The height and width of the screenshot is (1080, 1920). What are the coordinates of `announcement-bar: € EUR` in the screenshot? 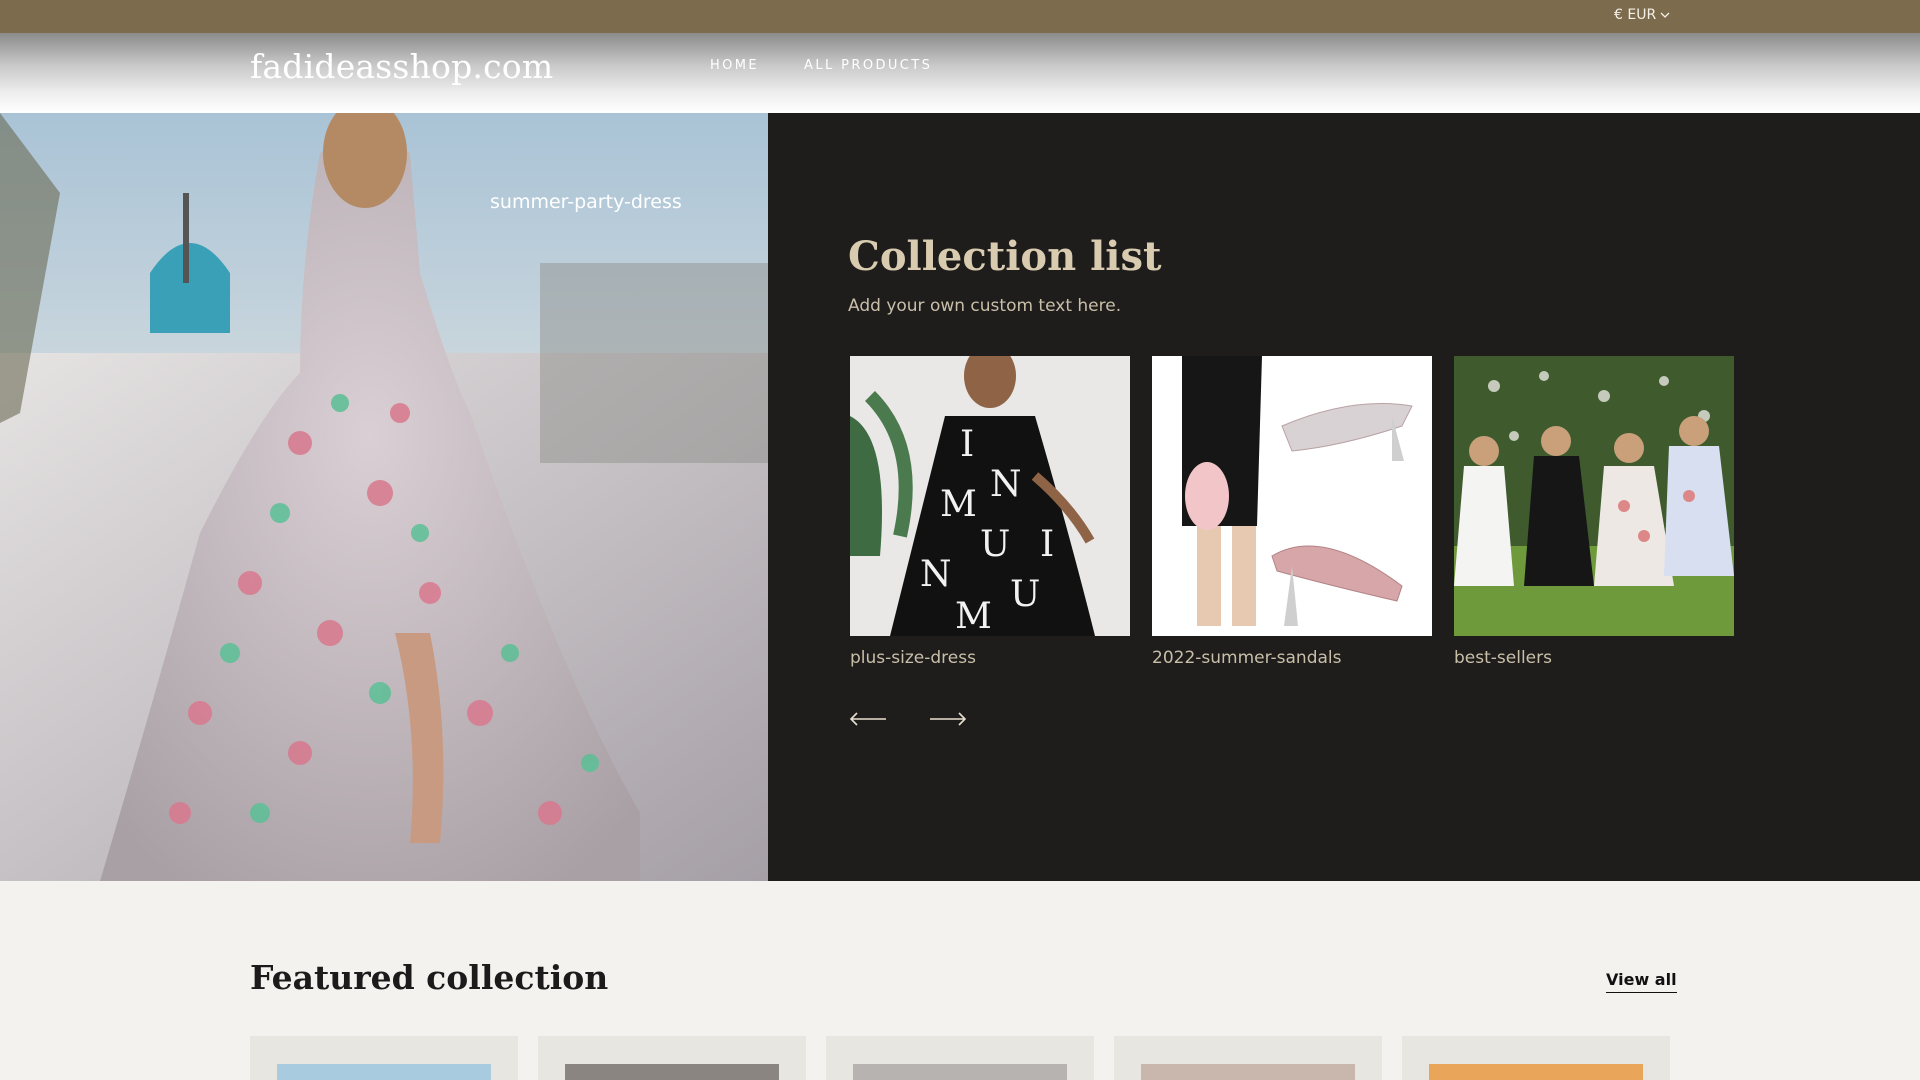 It's located at (960, 16).